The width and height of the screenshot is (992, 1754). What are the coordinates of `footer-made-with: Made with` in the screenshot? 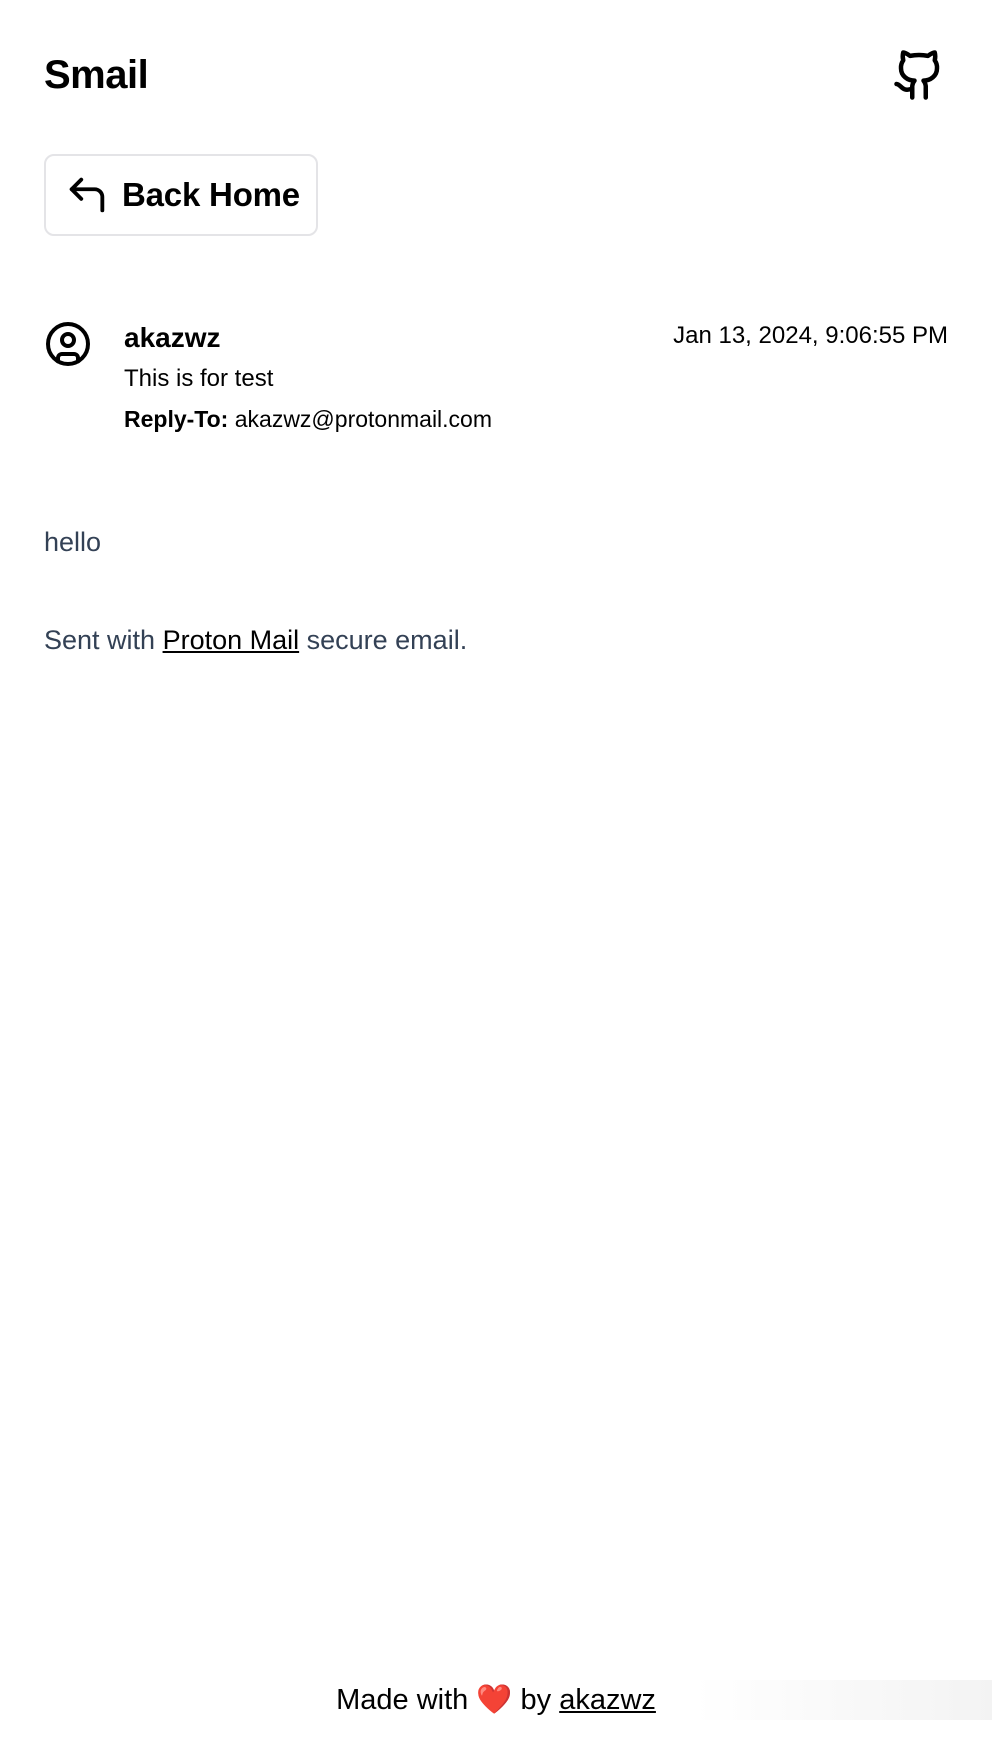 It's located at (402, 1700).